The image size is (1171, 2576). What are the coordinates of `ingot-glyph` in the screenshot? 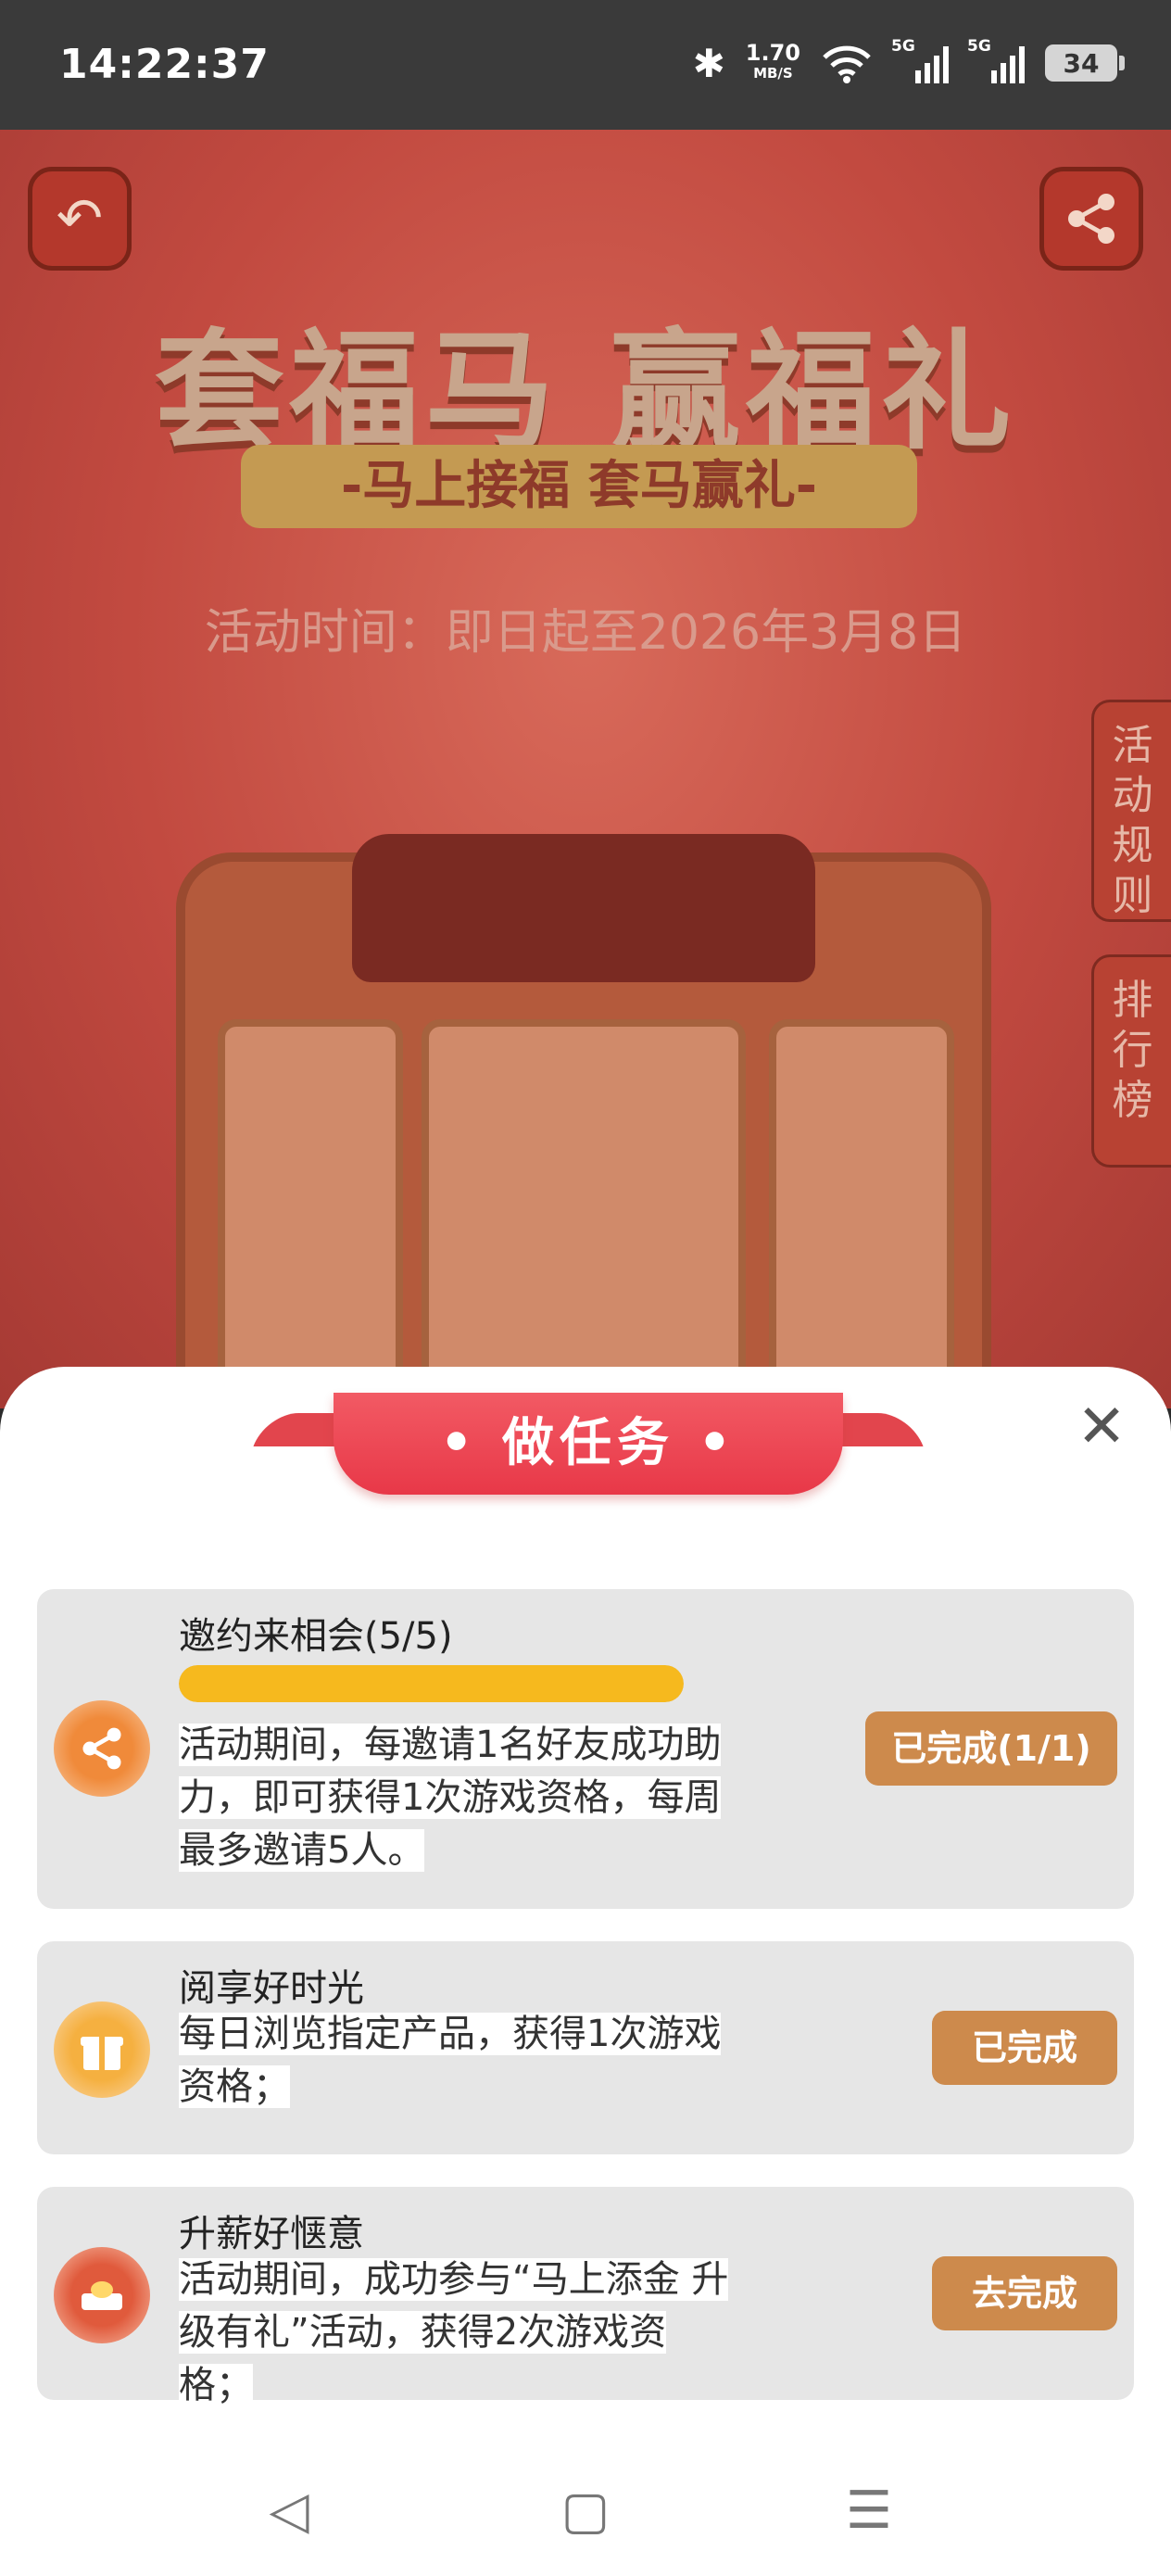 It's located at (102, 2296).